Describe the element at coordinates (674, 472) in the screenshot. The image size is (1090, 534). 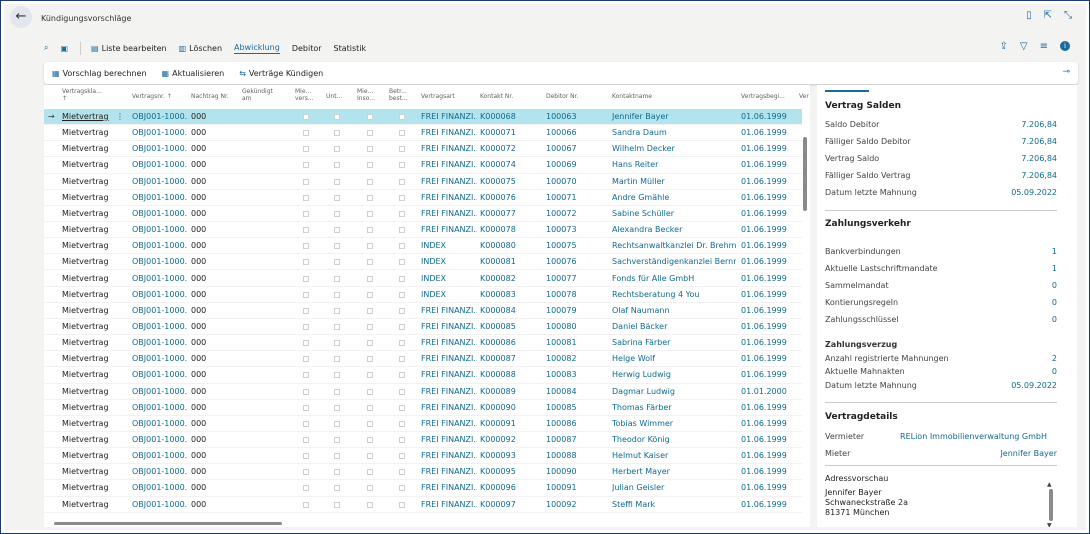
I see `cell-kontaktname: Herbert Mayer` at that location.